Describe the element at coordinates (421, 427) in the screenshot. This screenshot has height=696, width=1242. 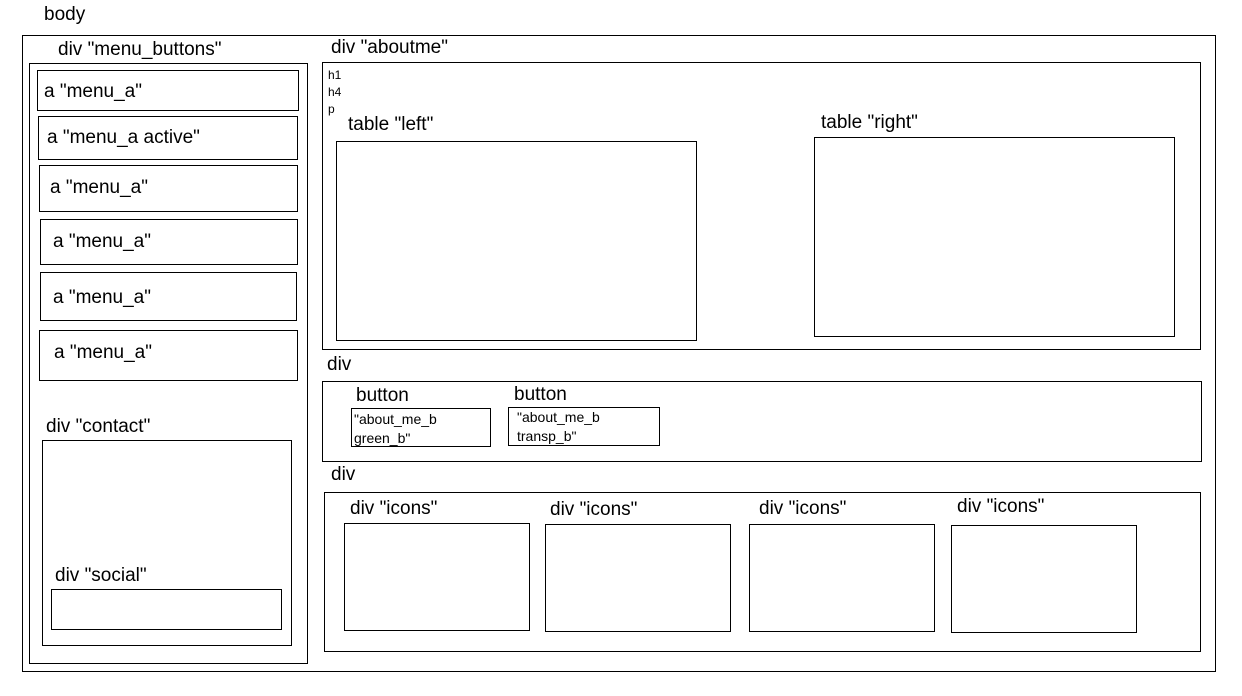
I see `about-me-green-button: "about_me_b green_b"` at that location.